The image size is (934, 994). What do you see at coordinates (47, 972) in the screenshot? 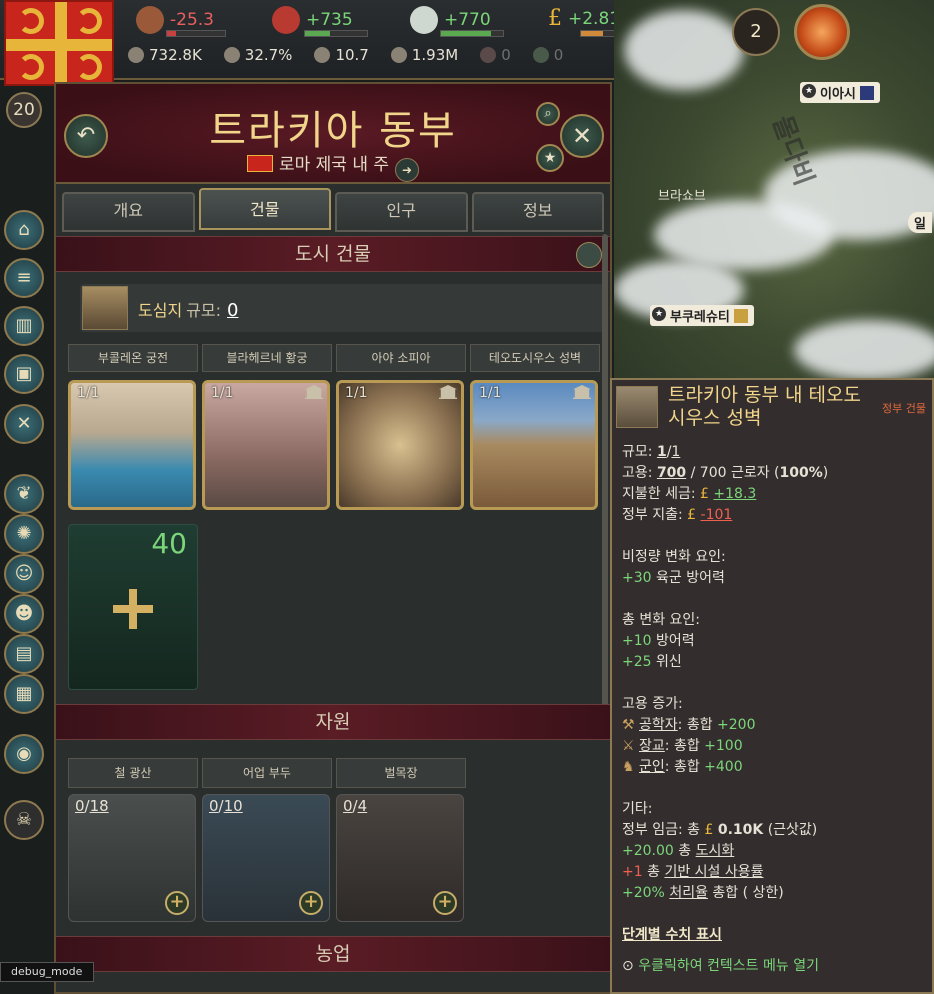
I see `debug-mode-label: debug_mode` at bounding box center [47, 972].